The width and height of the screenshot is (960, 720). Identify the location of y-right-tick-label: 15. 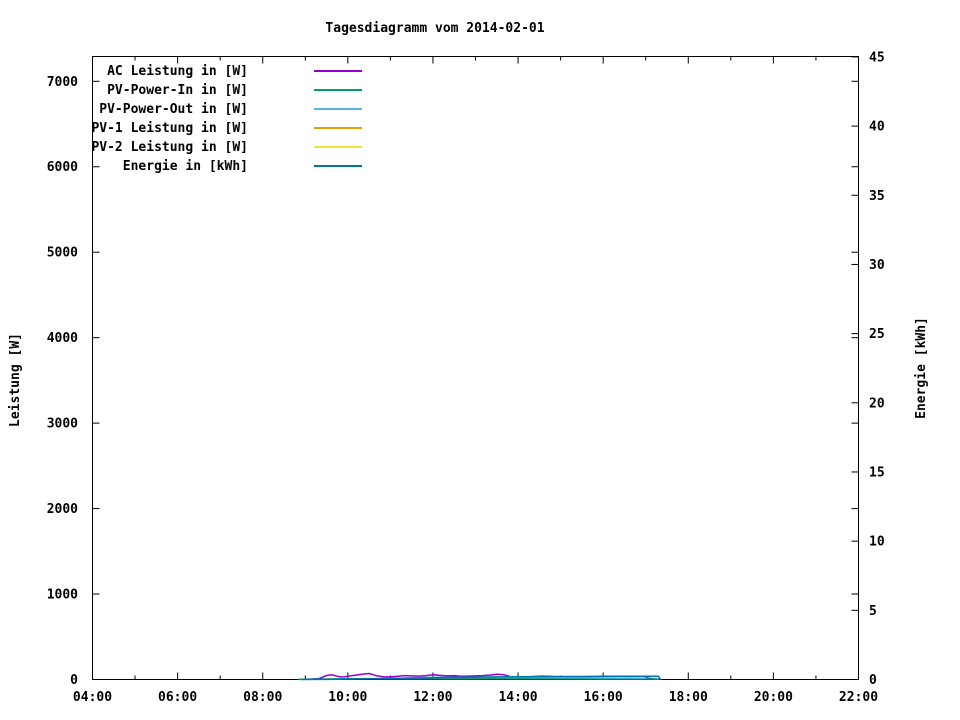
(877, 472).